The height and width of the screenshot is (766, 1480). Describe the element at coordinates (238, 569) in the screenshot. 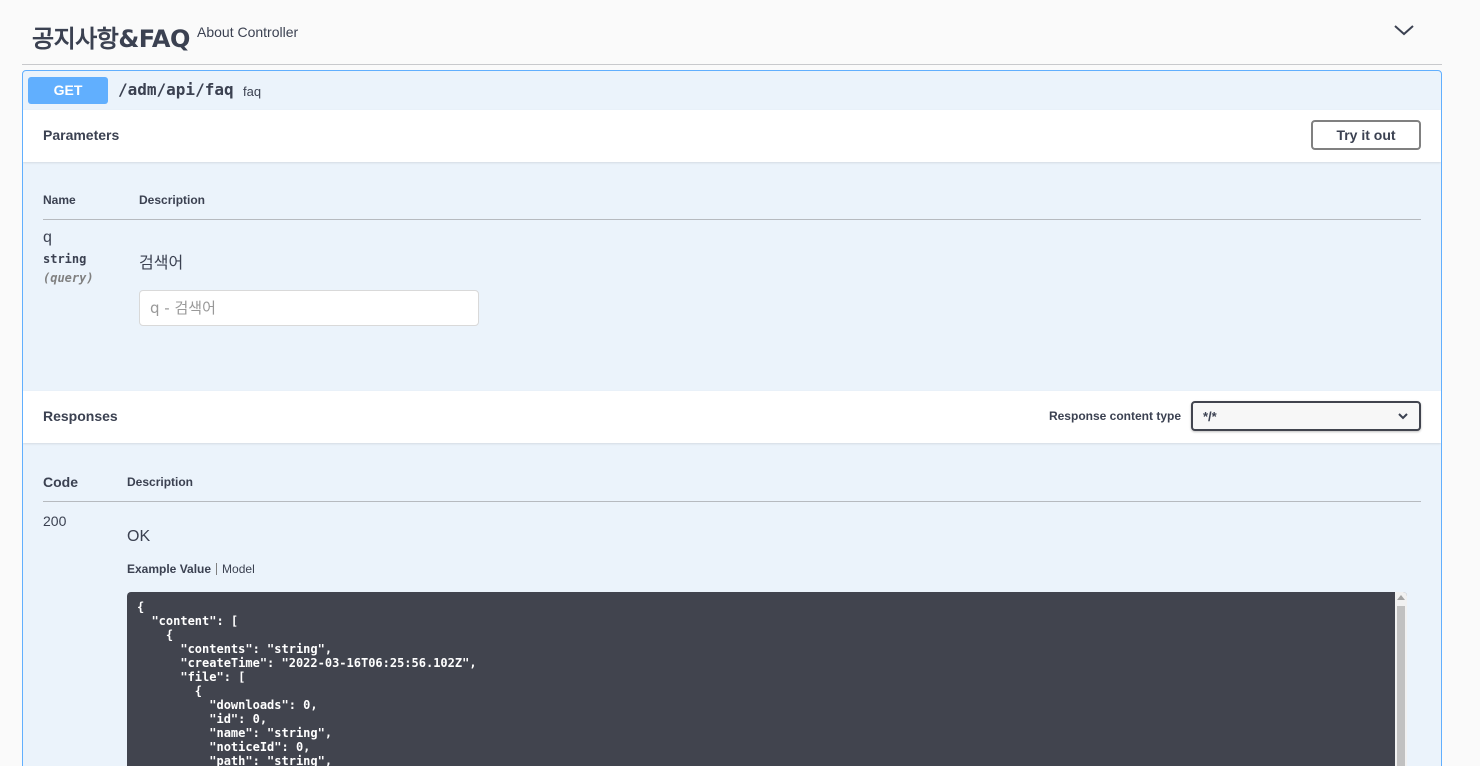

I see `tab-model: Model` at that location.